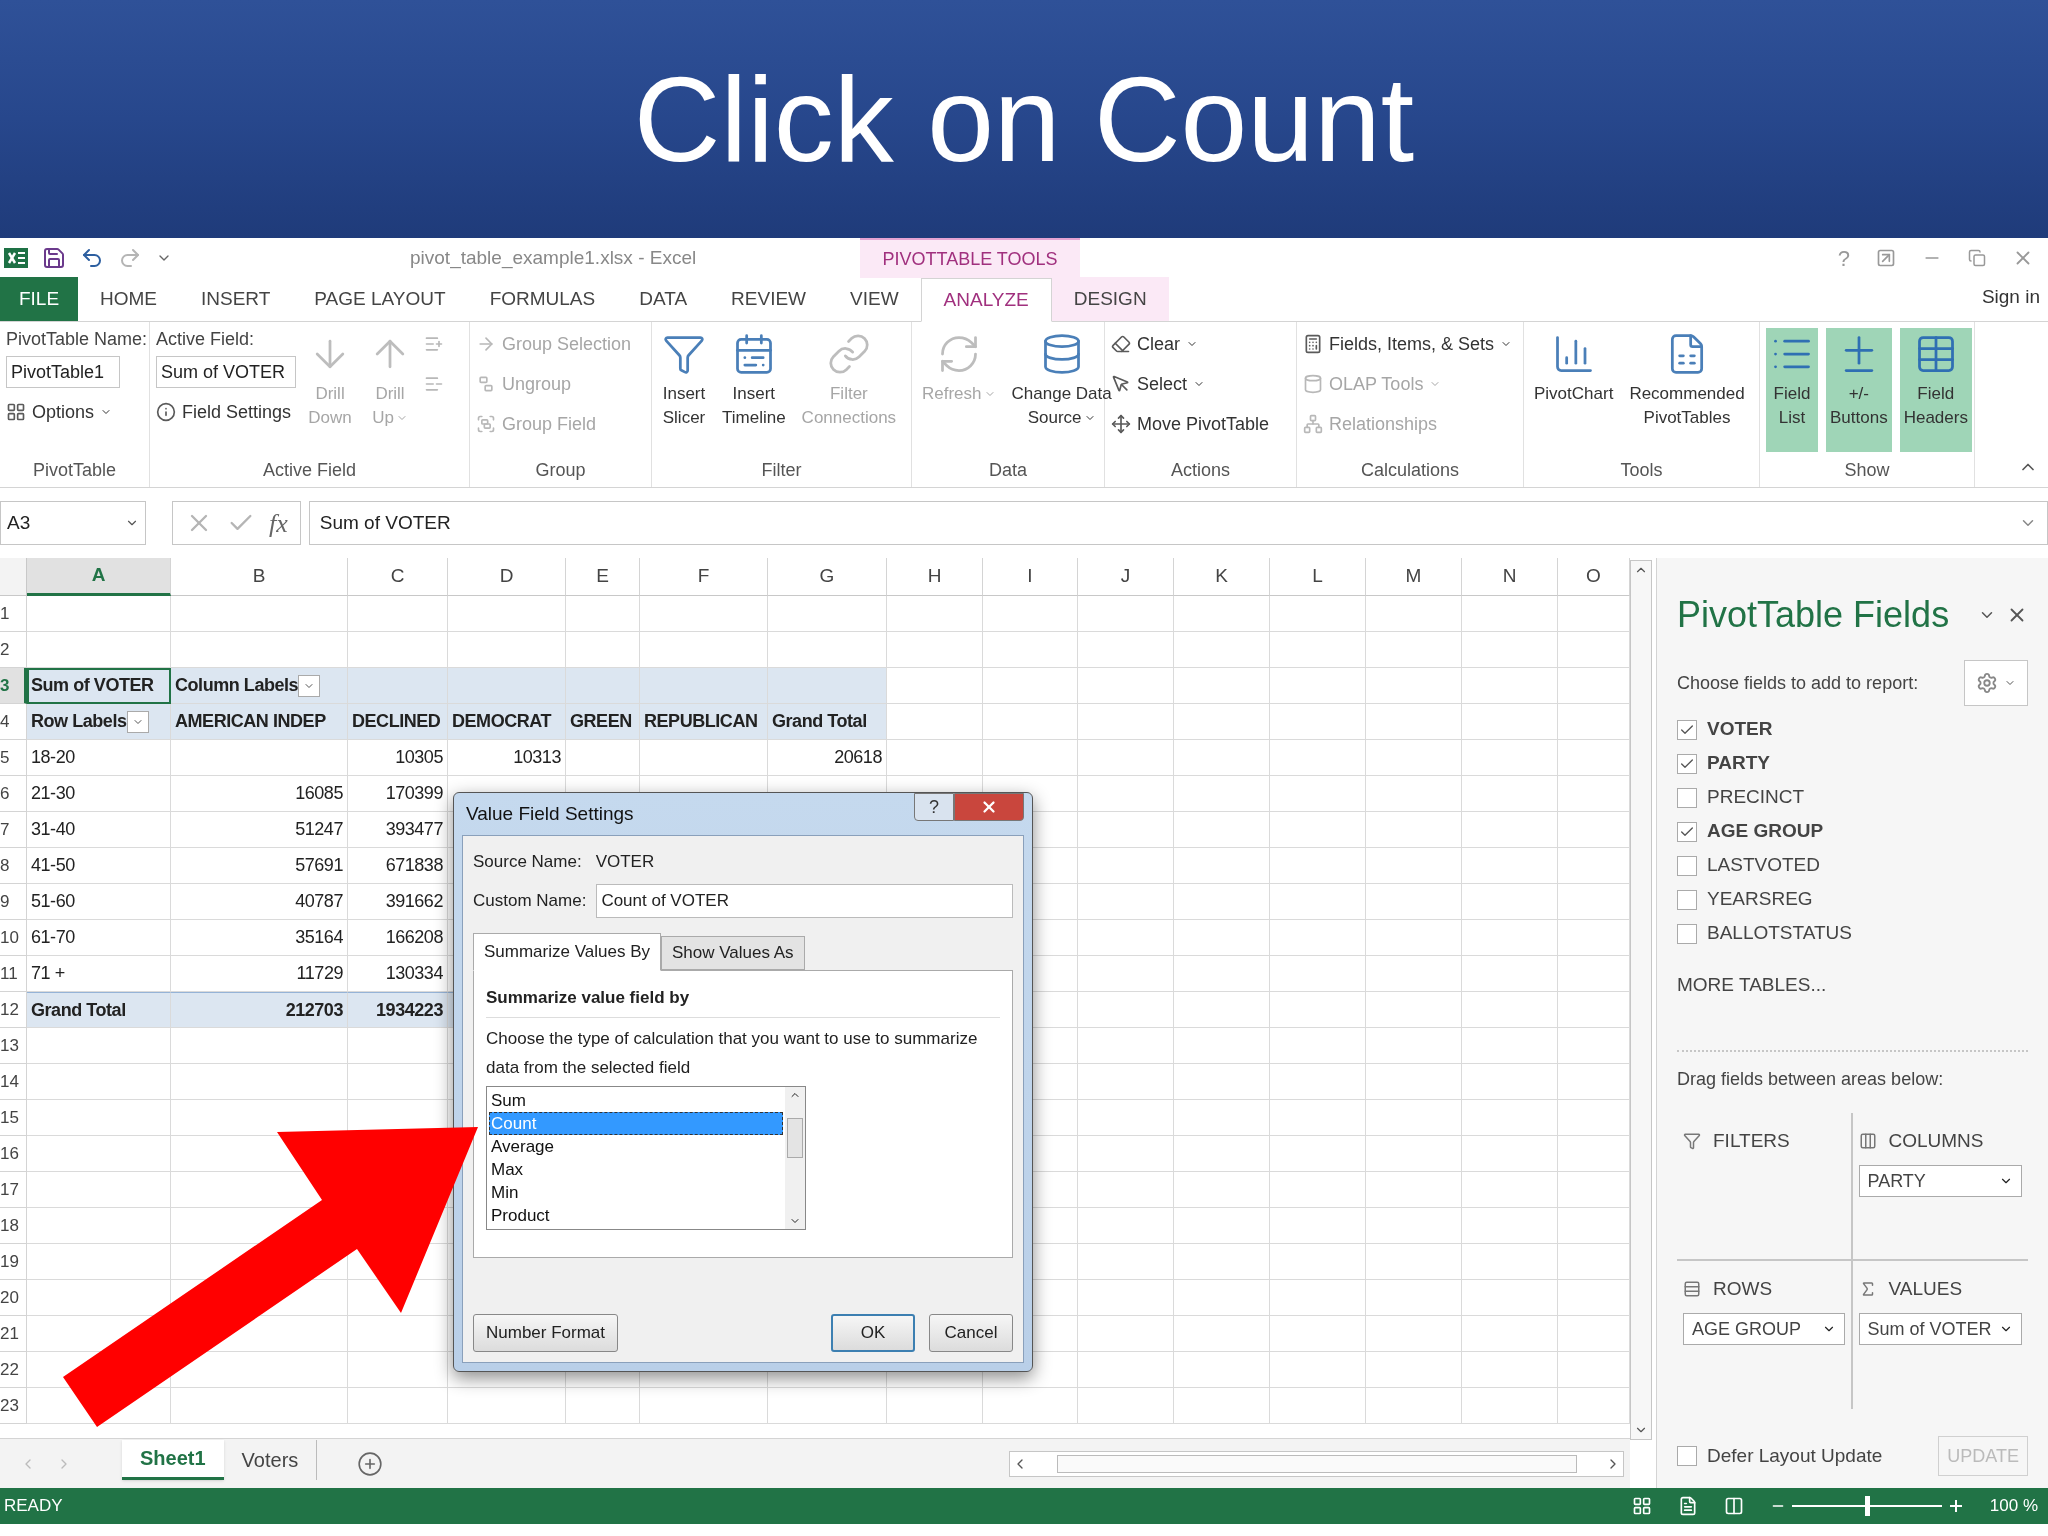 The height and width of the screenshot is (1536, 2048). I want to click on list-scrollbar, so click(795, 1157).